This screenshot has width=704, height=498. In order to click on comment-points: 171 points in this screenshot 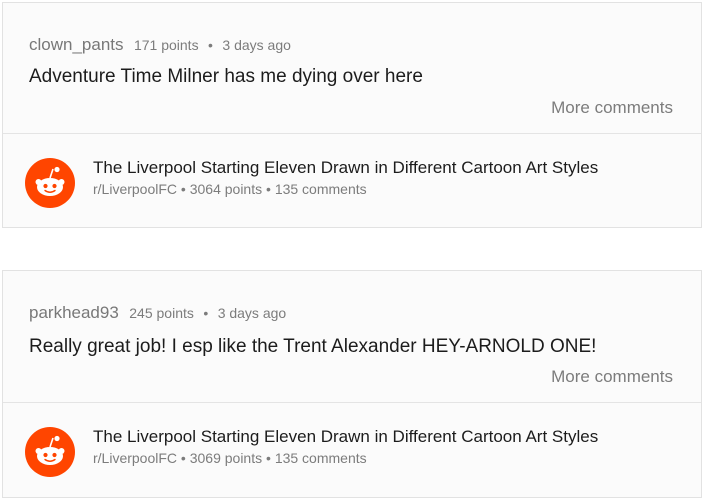, I will do `click(166, 45)`.